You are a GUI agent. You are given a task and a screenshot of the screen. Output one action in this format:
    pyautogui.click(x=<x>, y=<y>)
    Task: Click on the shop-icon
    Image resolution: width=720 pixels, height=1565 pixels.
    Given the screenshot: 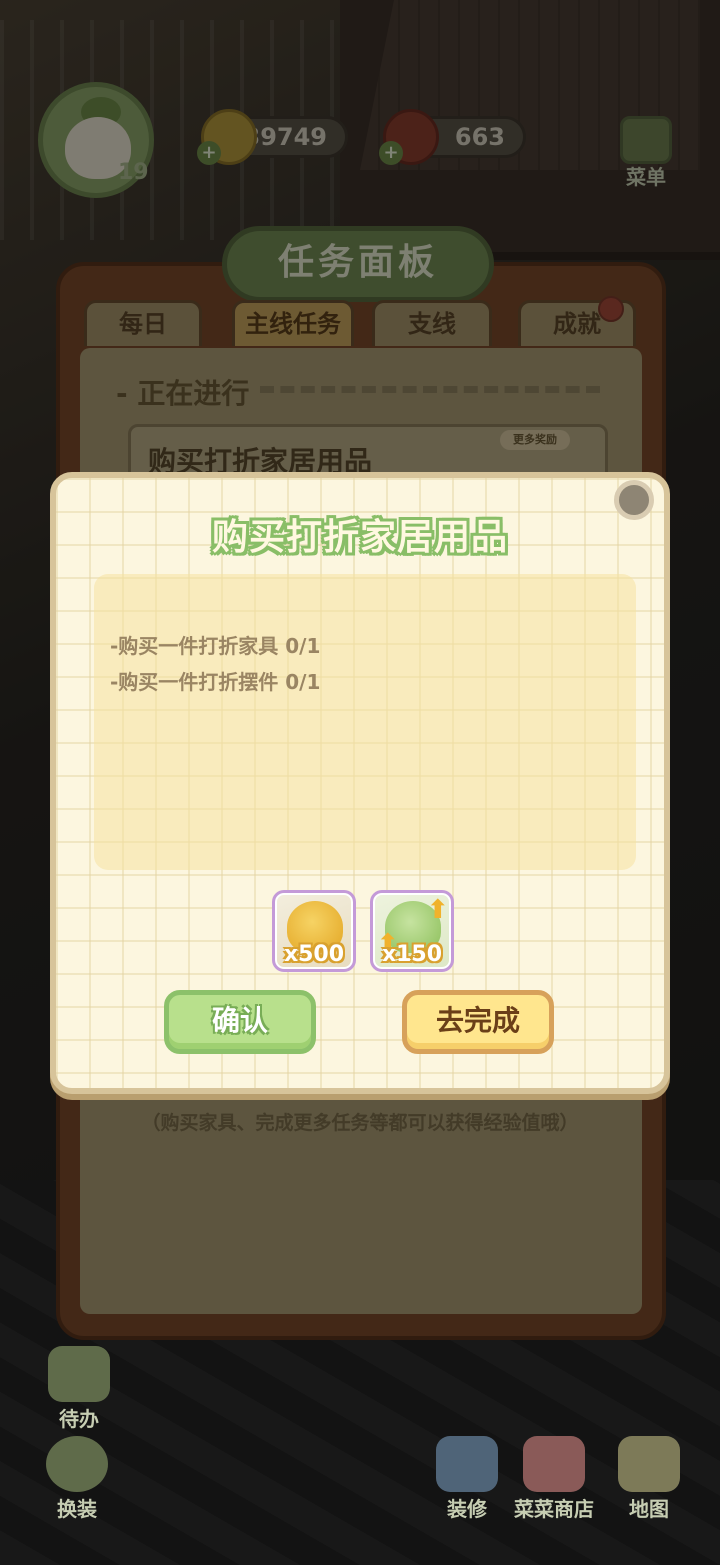 What is the action you would take?
    pyautogui.click(x=554, y=1464)
    